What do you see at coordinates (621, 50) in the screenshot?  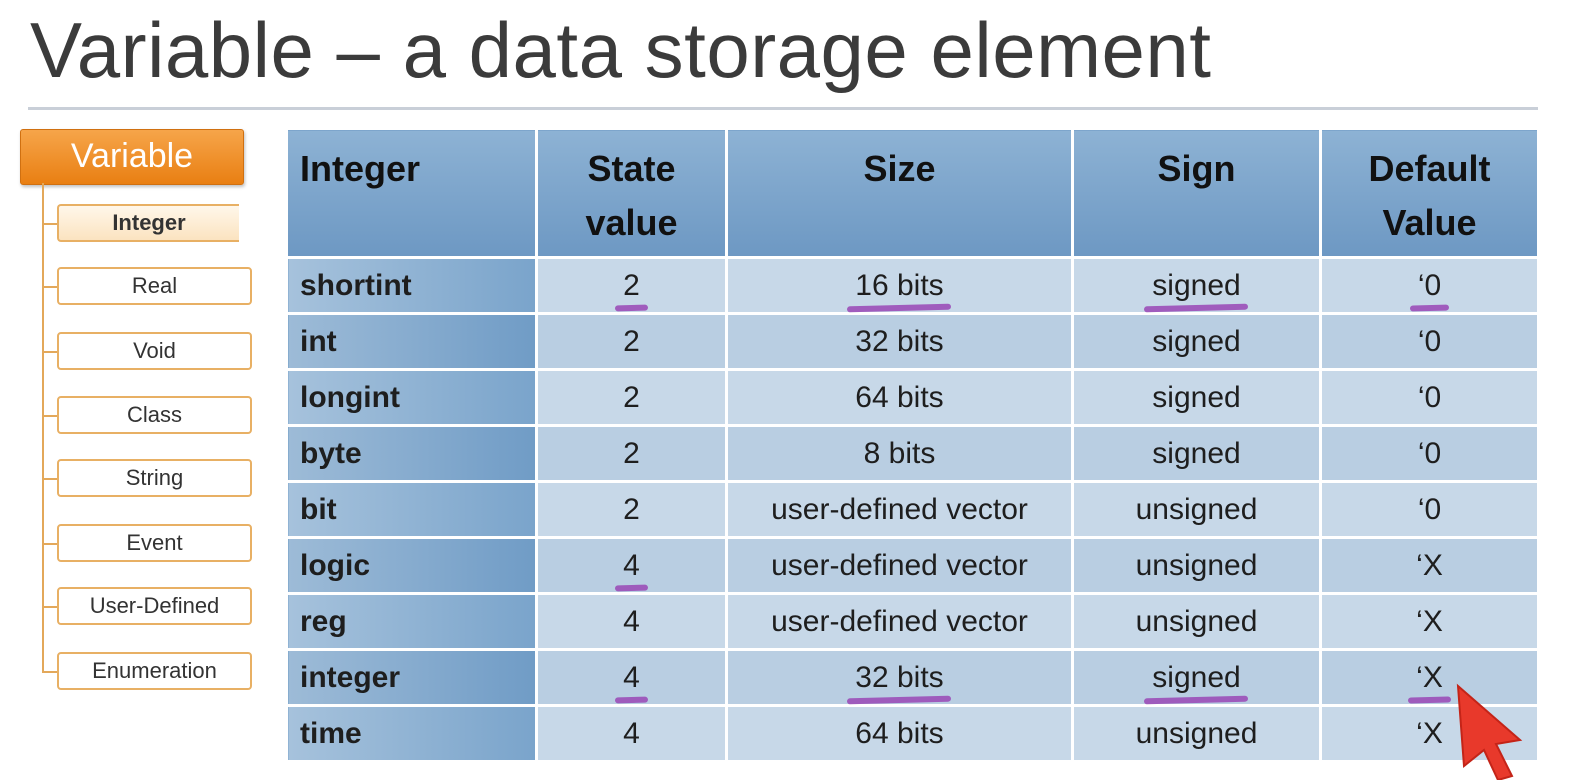 I see `slide-title: Variable – a data storage element` at bounding box center [621, 50].